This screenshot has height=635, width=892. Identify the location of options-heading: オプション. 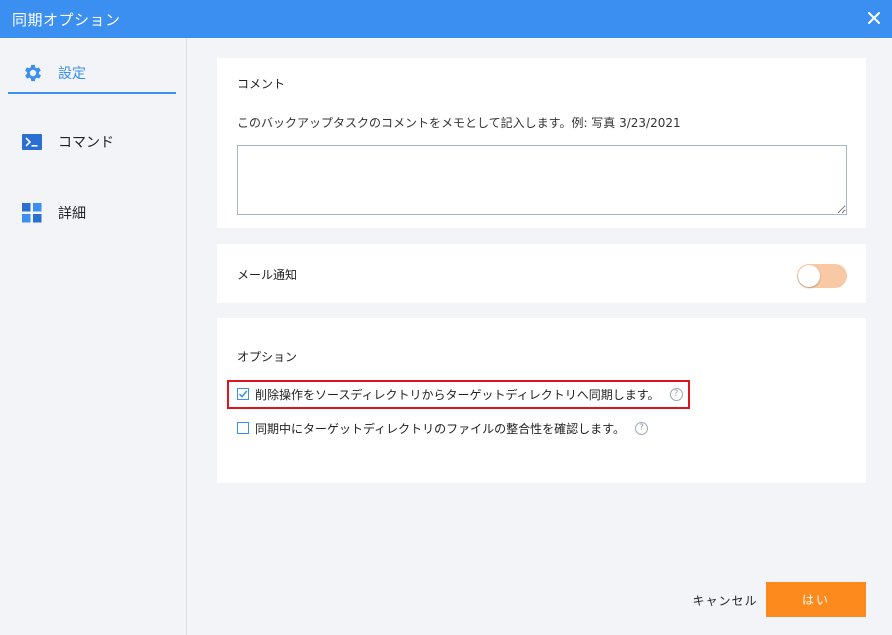
(267, 357).